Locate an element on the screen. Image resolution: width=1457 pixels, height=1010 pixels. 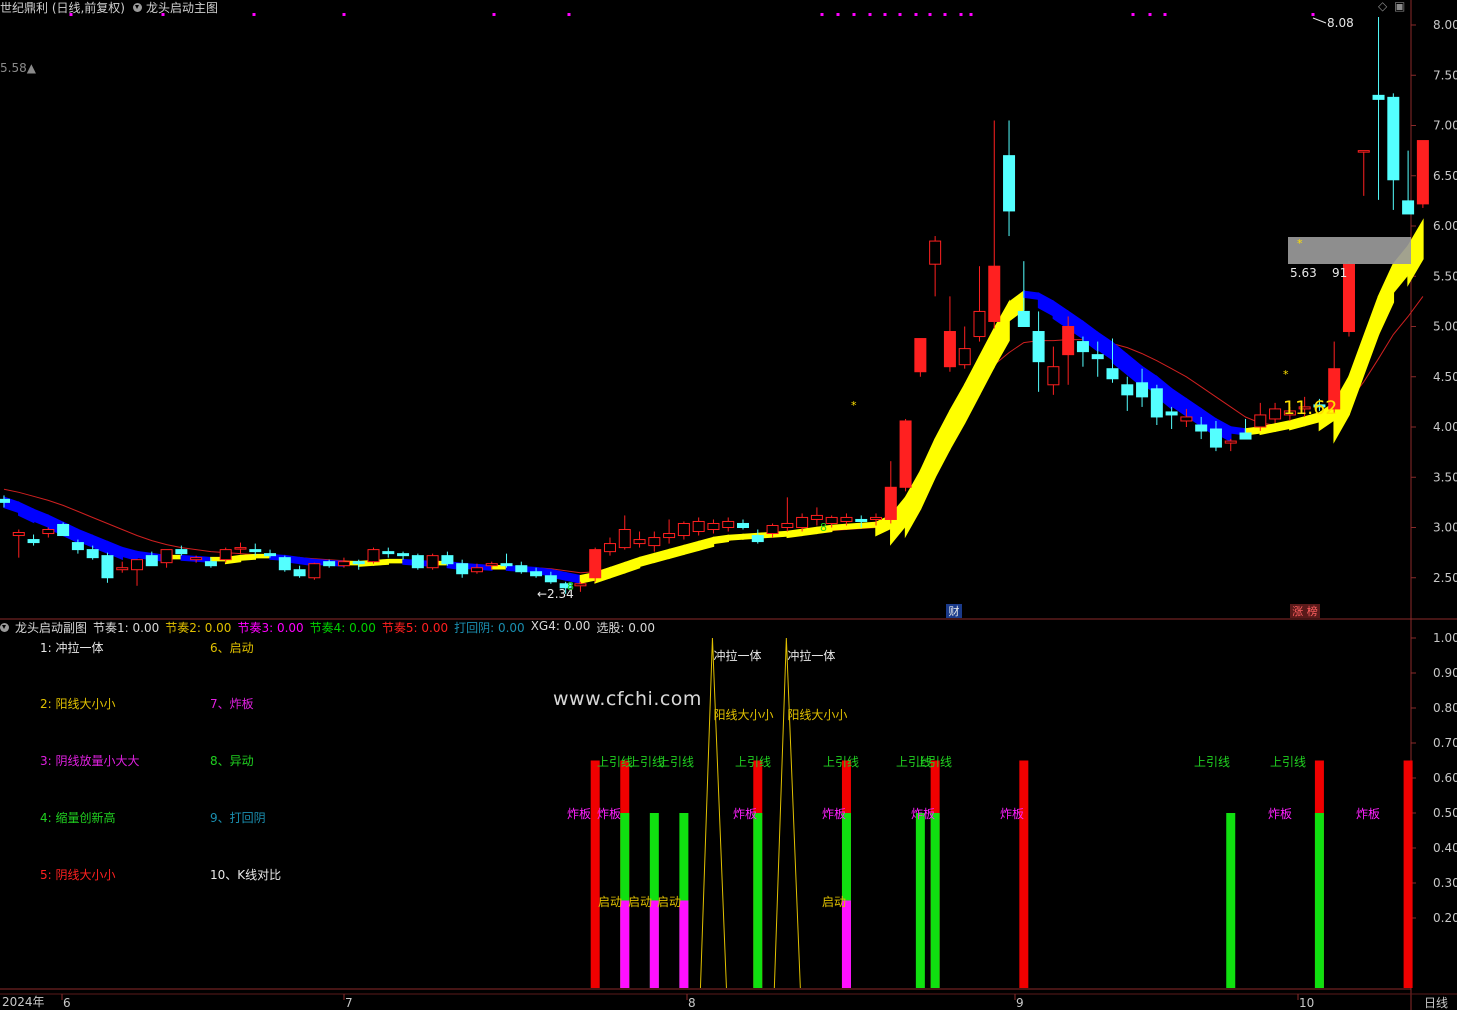
sub-title: 龙头启动副图 is located at coordinates (51, 627).